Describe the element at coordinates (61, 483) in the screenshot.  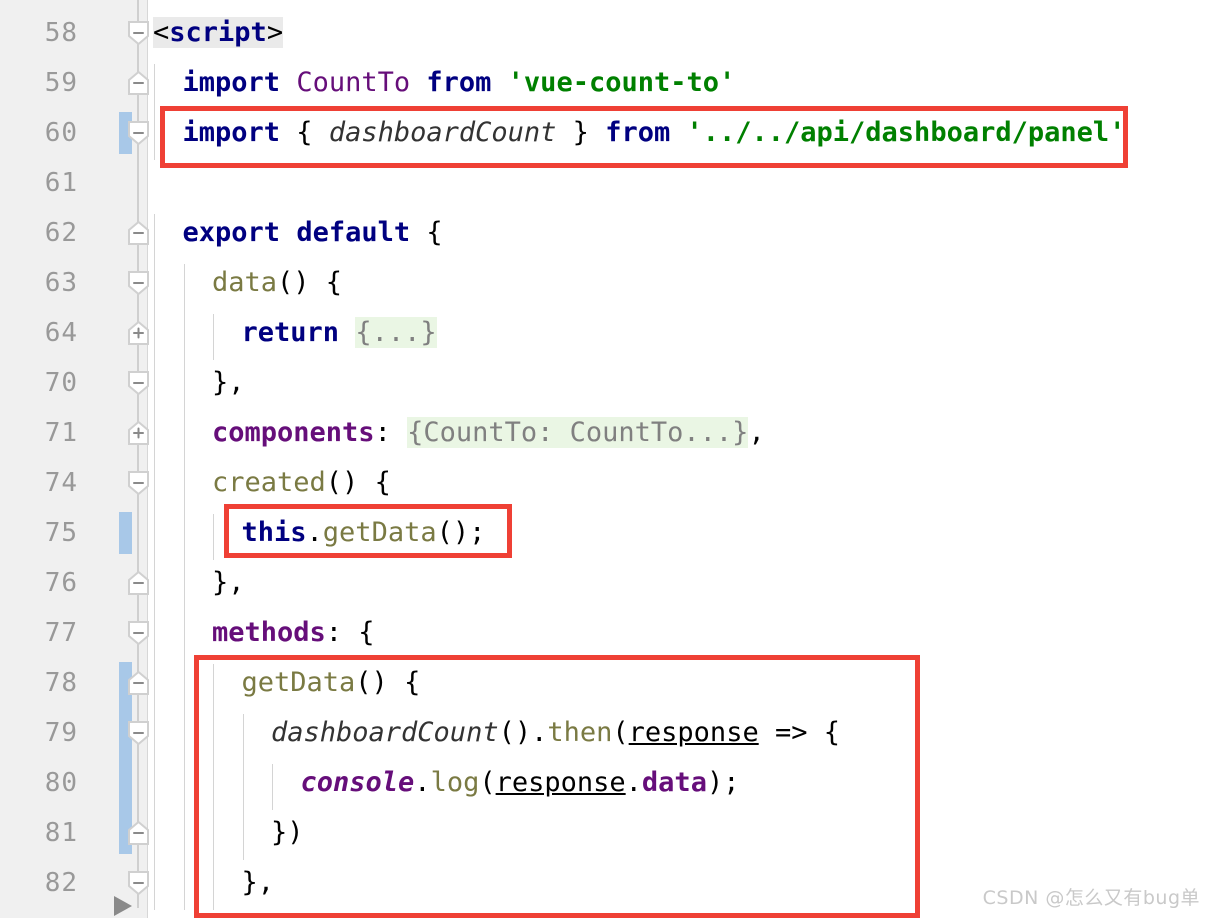
I see `line-number: 74` at that location.